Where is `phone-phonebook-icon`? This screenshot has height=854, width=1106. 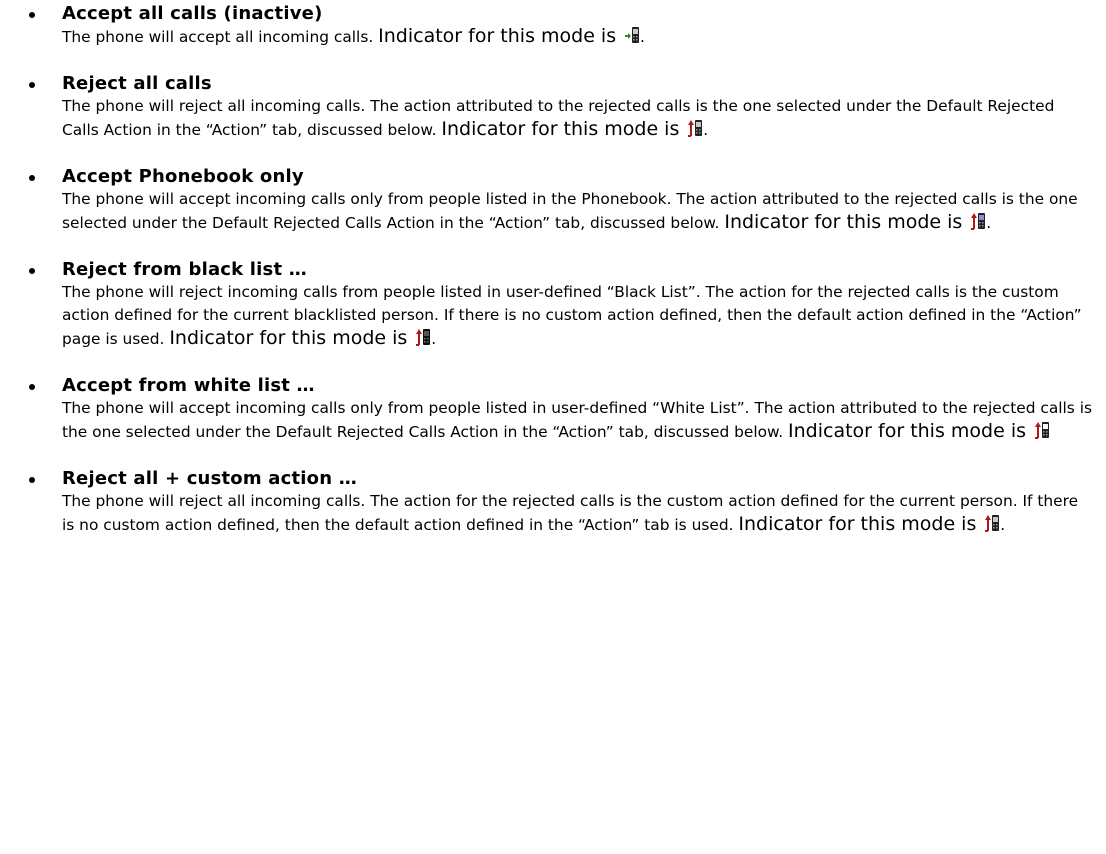 phone-phonebook-icon is located at coordinates (978, 221).